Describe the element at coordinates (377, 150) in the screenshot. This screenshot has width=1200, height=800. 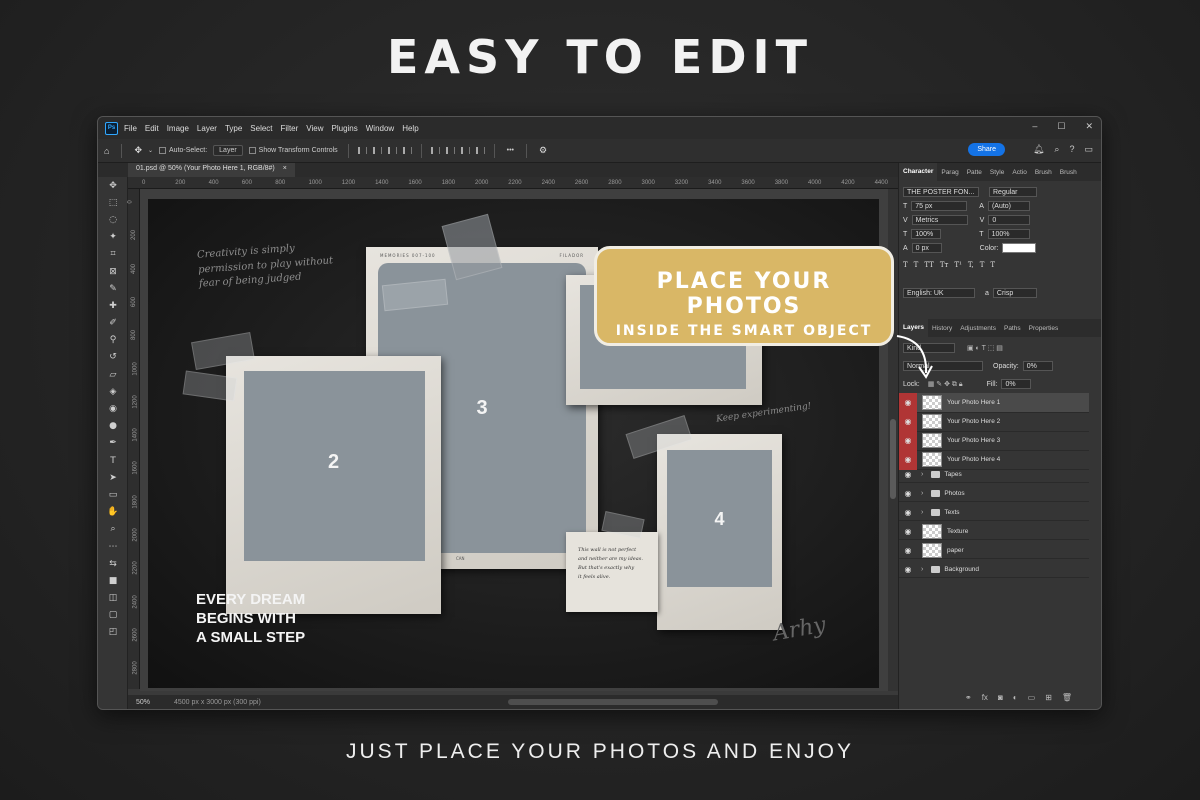
I see `align-center-icon` at that location.